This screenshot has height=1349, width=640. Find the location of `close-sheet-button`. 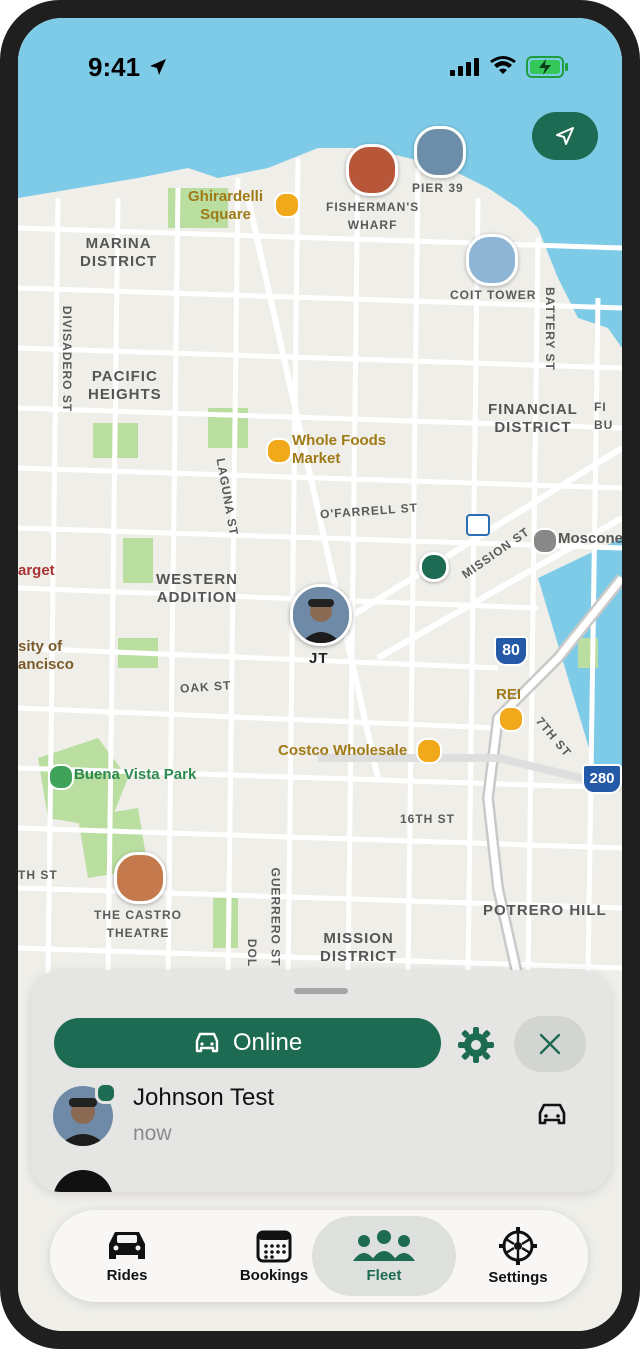

close-sheet-button is located at coordinates (550, 1044).